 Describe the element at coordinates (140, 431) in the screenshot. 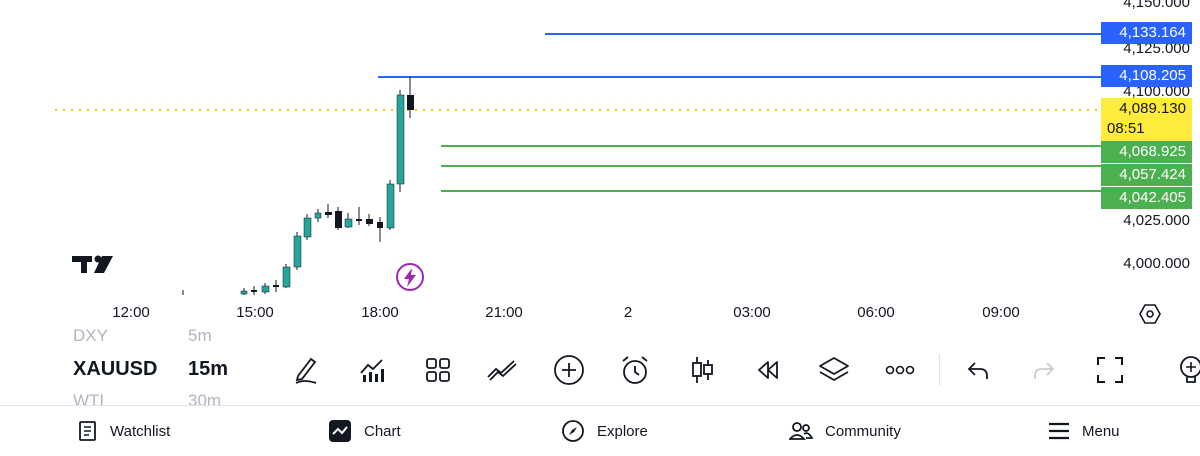

I see `nav-watchlist-label: Watchlist` at that location.